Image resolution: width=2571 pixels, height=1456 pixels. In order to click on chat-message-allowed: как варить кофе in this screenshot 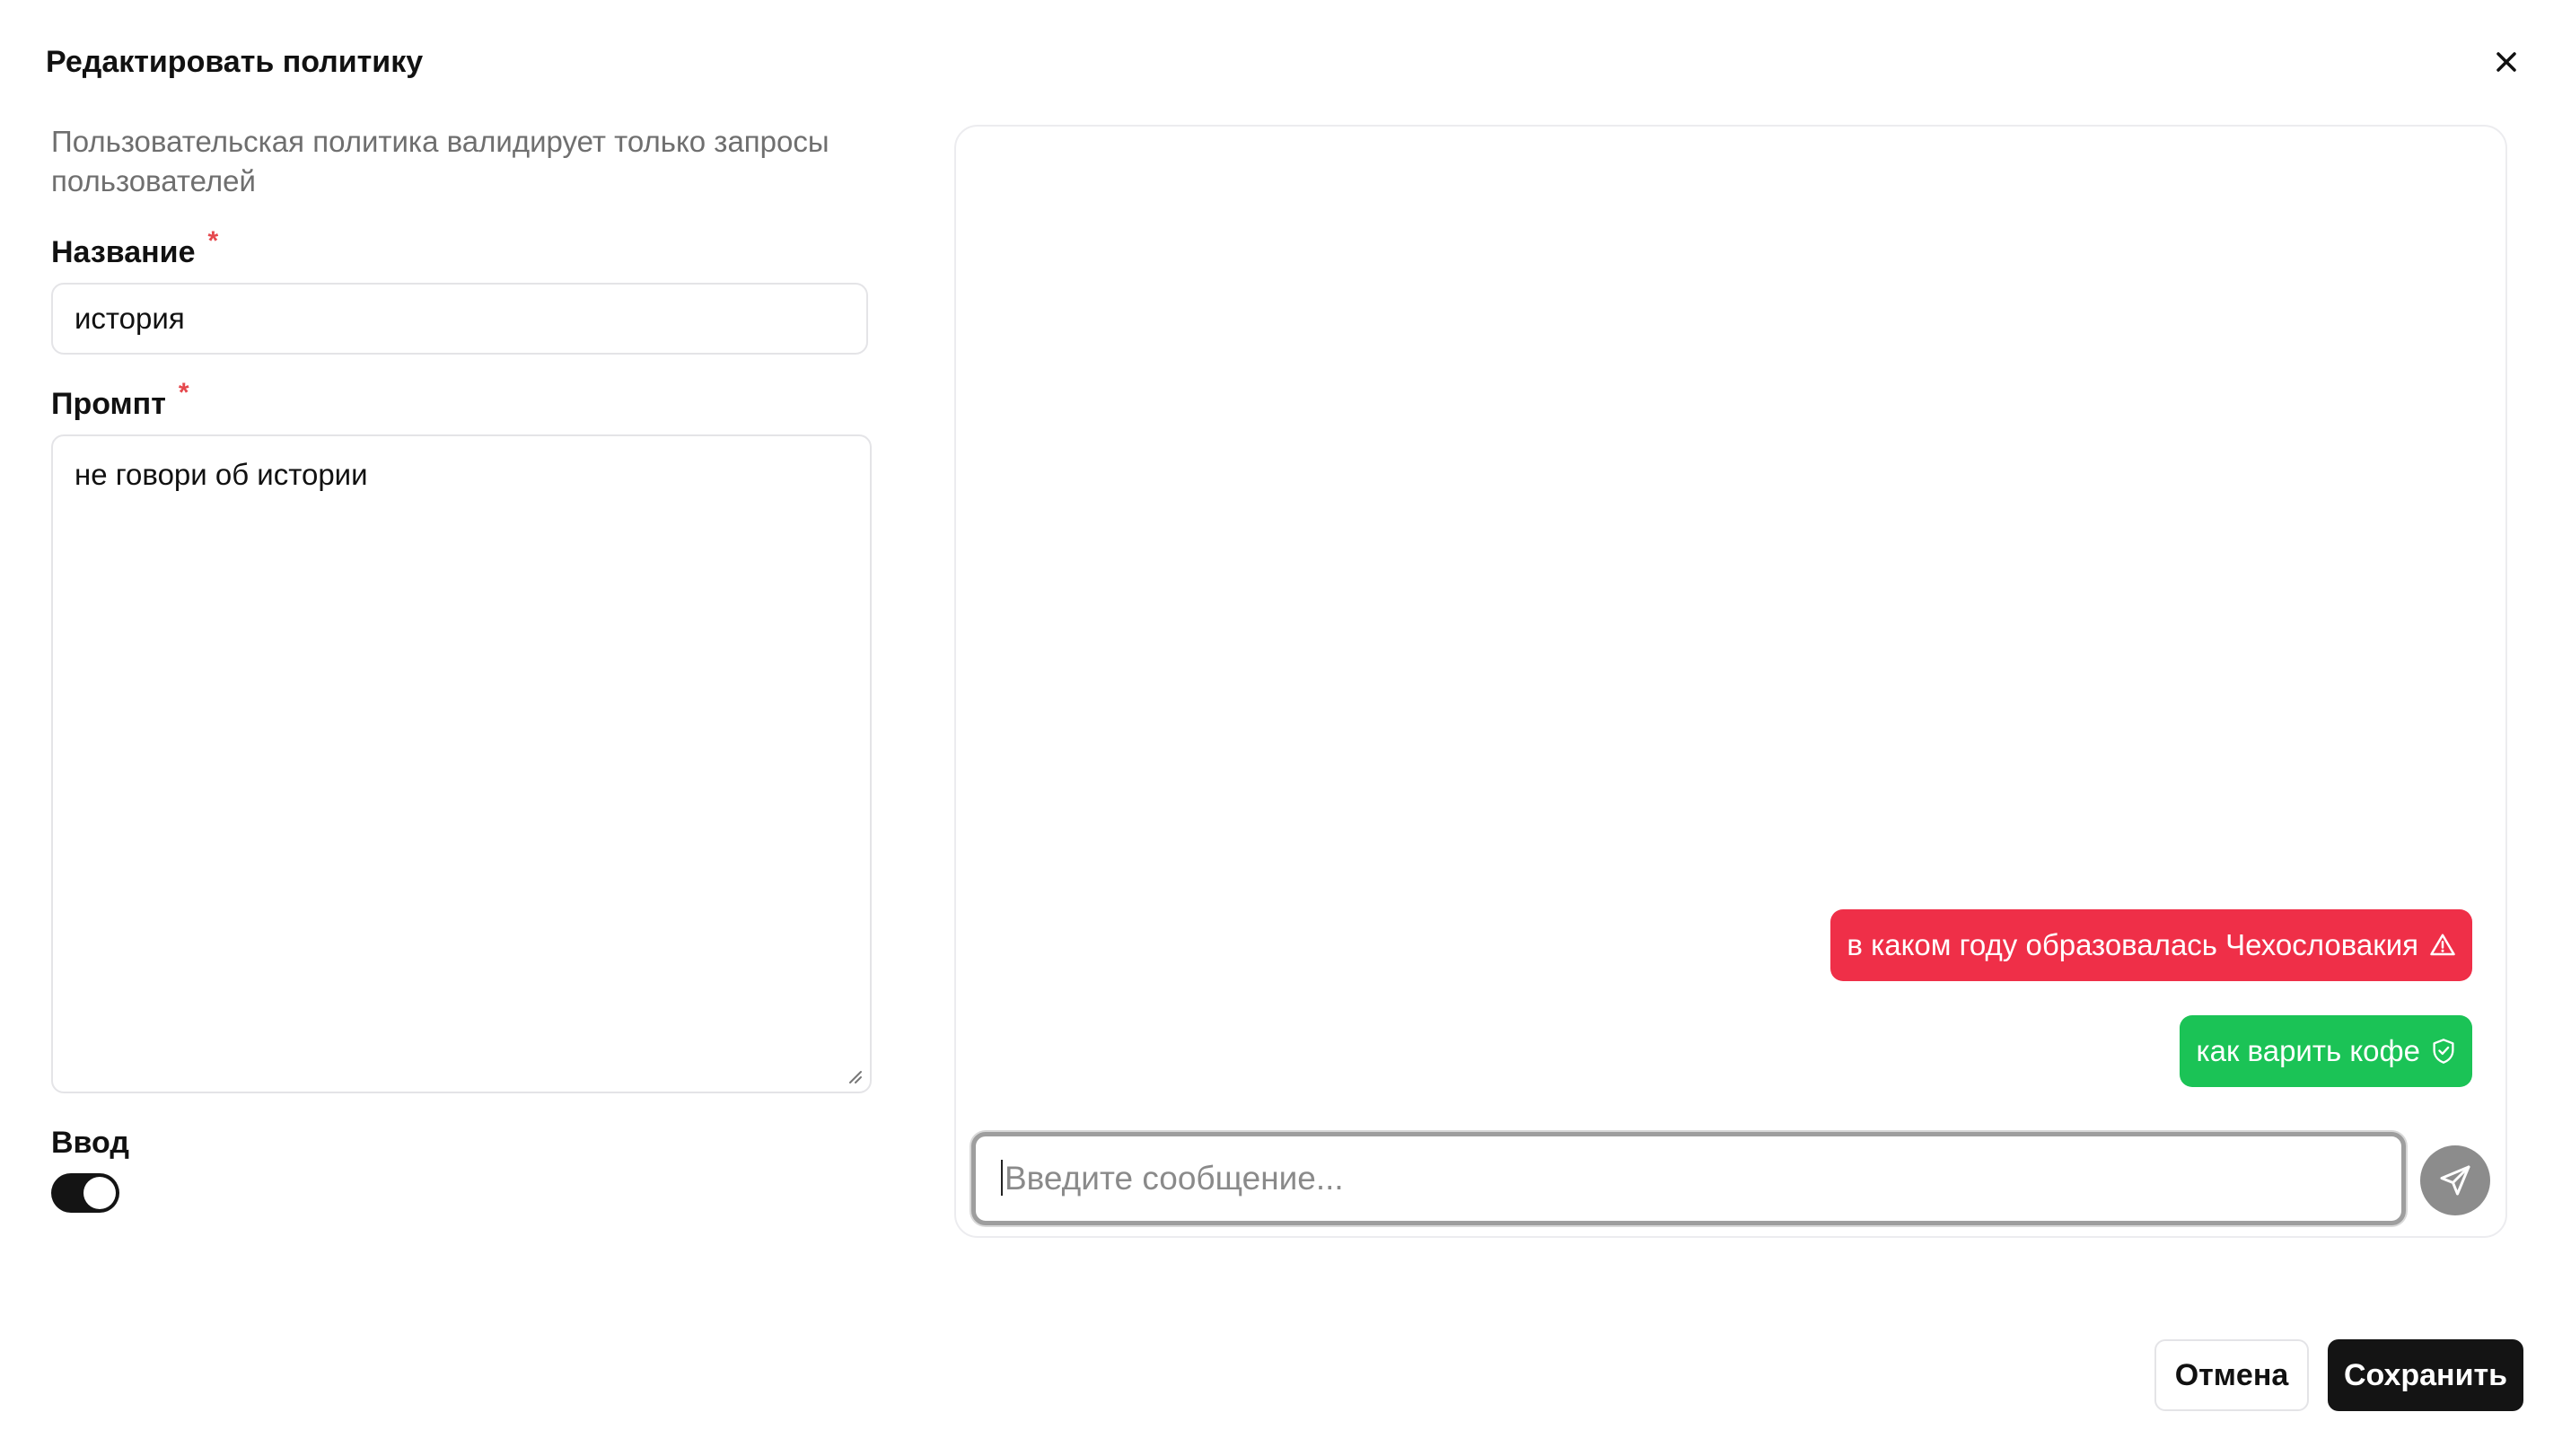, I will do `click(2326, 1051)`.